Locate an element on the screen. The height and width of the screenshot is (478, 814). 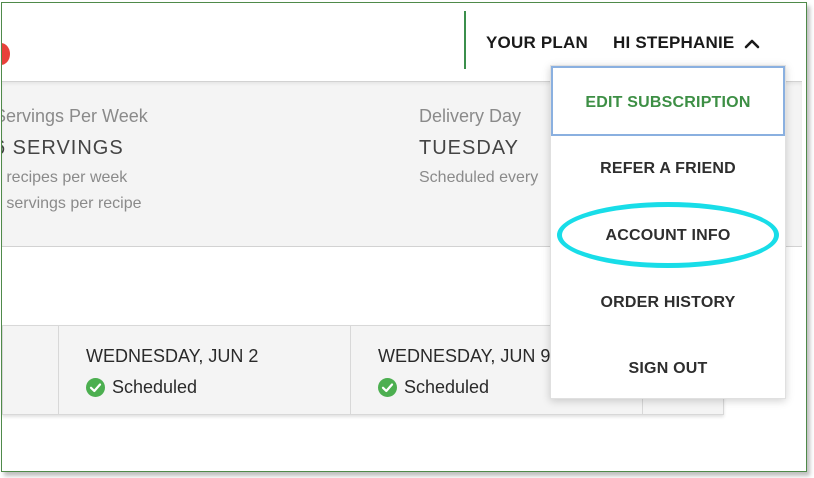
schedule-date: WEDNESDAY, JUN 9 is located at coordinates (464, 356).